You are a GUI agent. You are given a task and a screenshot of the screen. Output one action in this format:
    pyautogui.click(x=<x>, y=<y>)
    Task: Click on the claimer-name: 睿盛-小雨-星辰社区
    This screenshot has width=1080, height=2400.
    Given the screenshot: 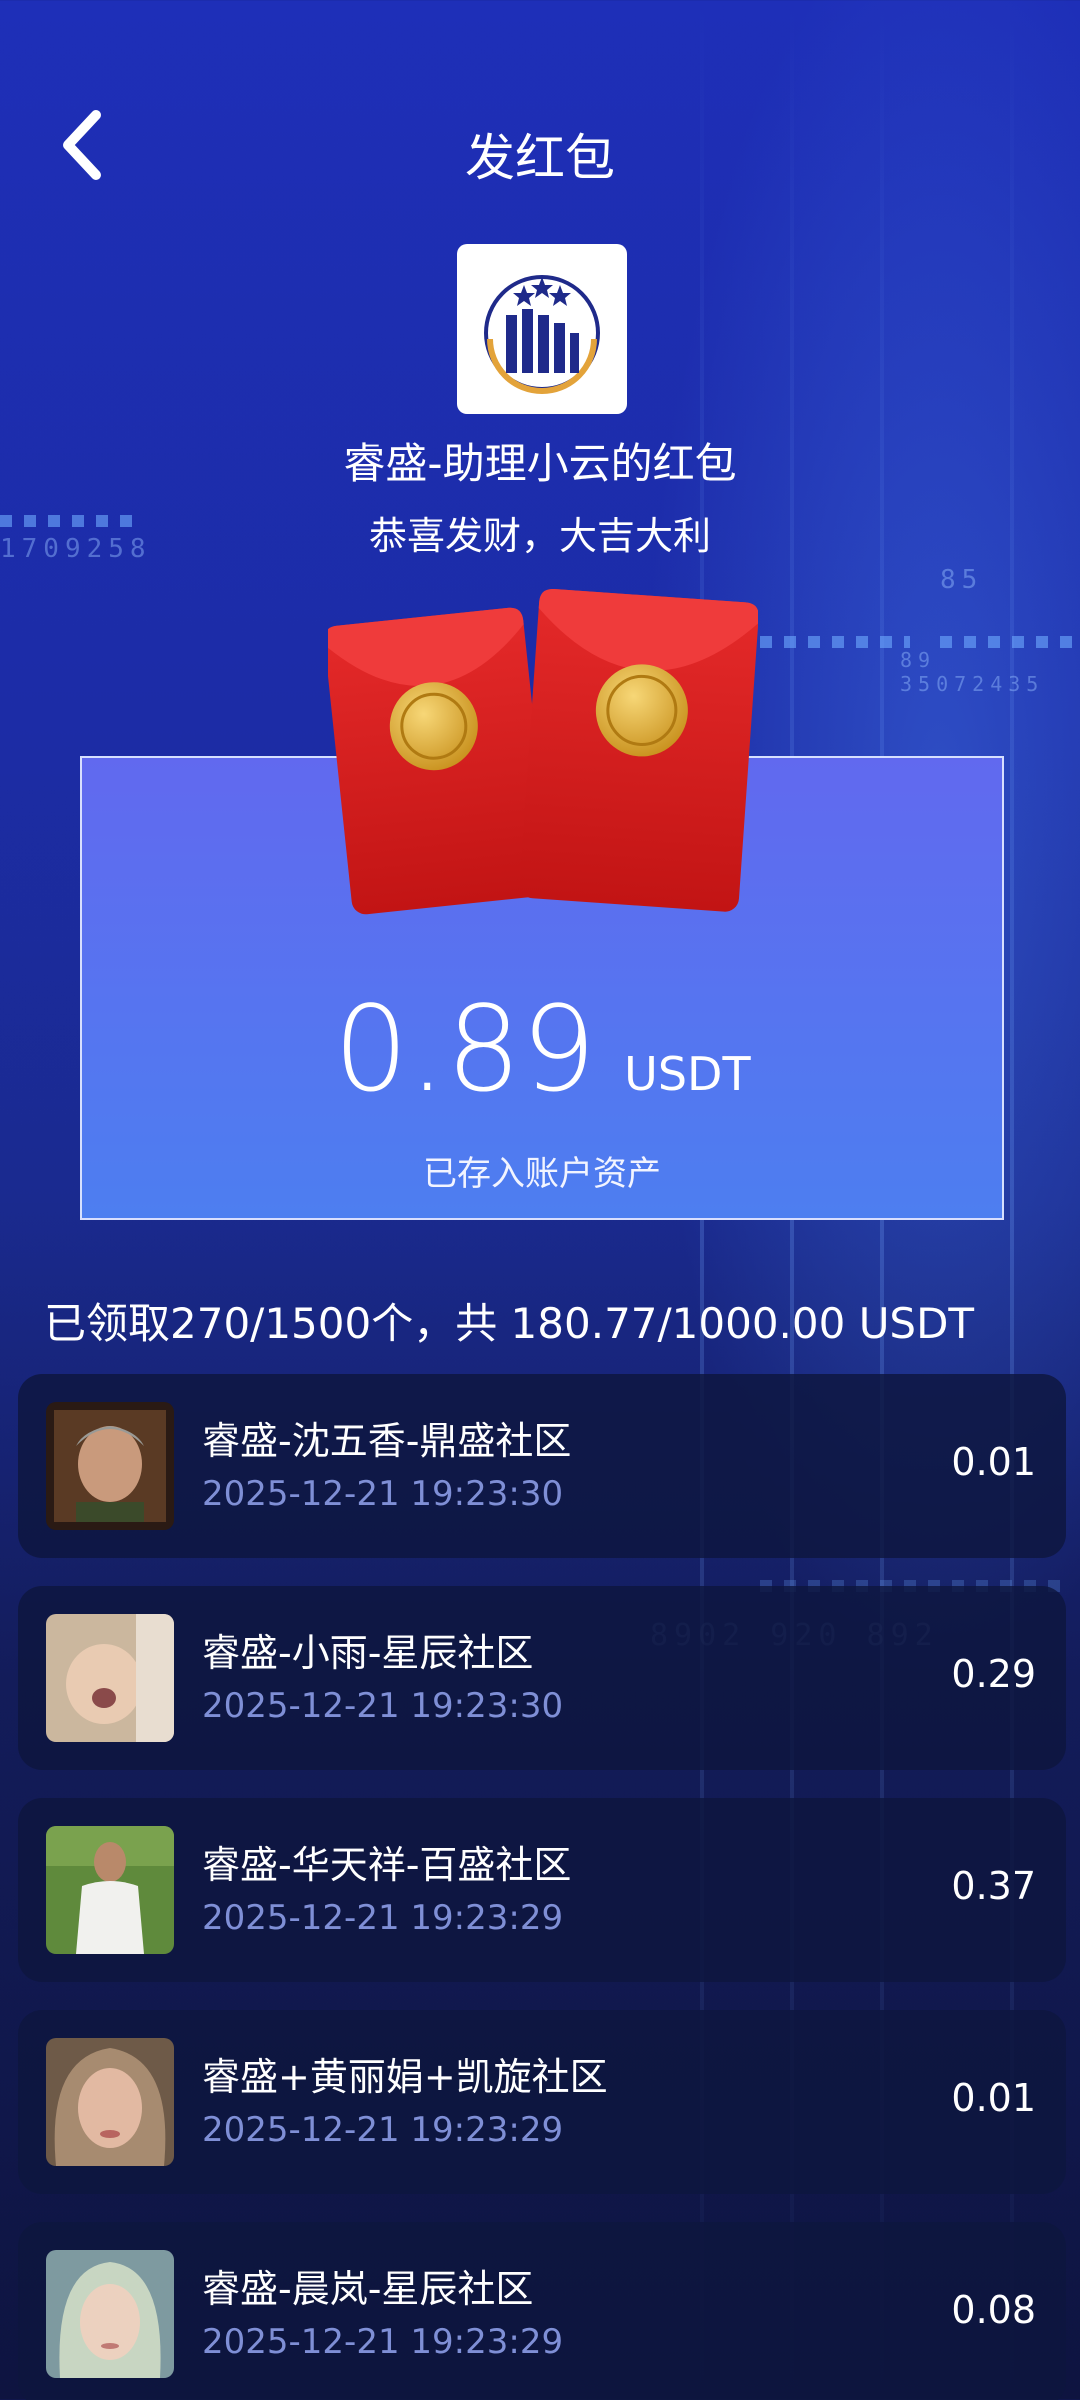 What is the action you would take?
    pyautogui.click(x=368, y=1653)
    